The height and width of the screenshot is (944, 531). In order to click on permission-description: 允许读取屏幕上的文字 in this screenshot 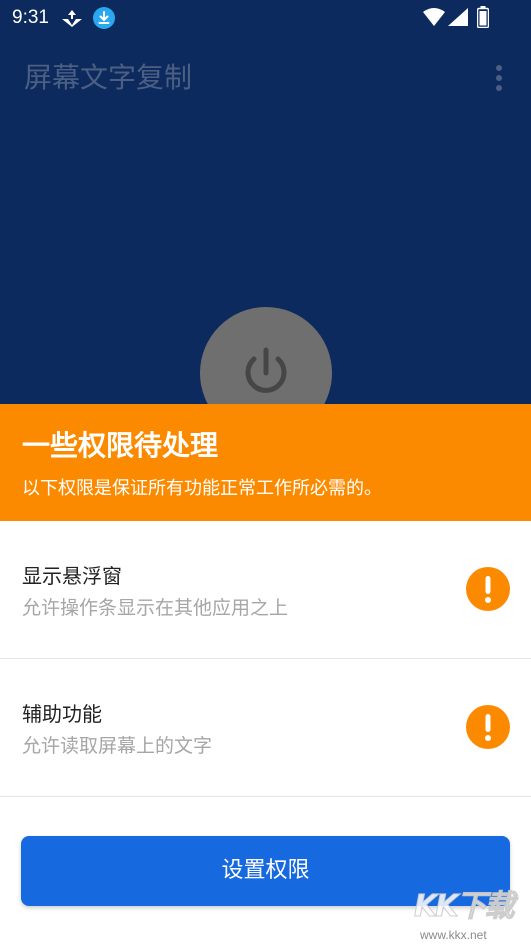, I will do `click(117, 746)`.